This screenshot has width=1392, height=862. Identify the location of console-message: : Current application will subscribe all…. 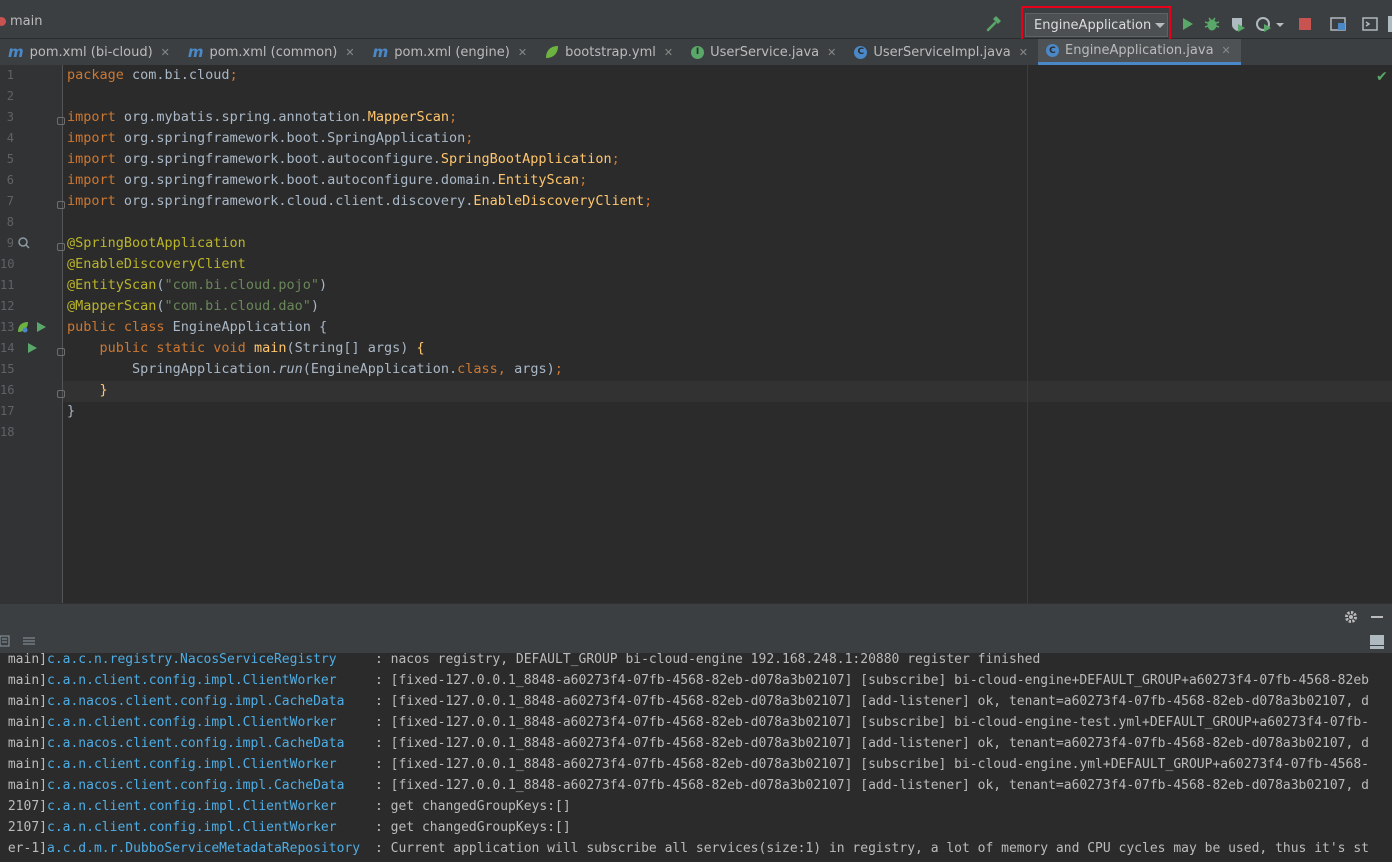
(872, 848).